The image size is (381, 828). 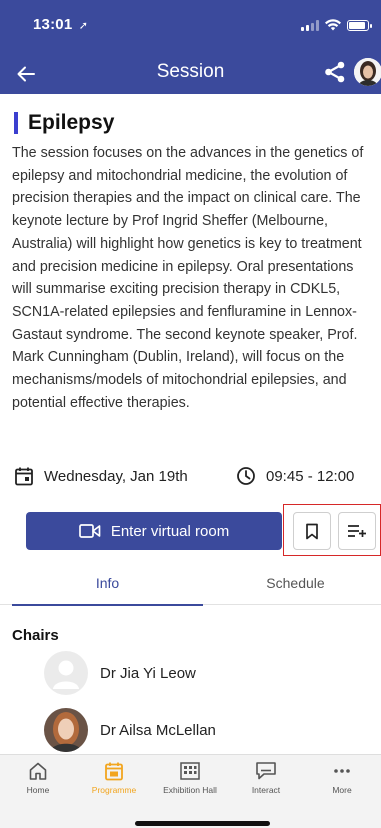 I want to click on bottom-nav-label: More, so click(x=342, y=790).